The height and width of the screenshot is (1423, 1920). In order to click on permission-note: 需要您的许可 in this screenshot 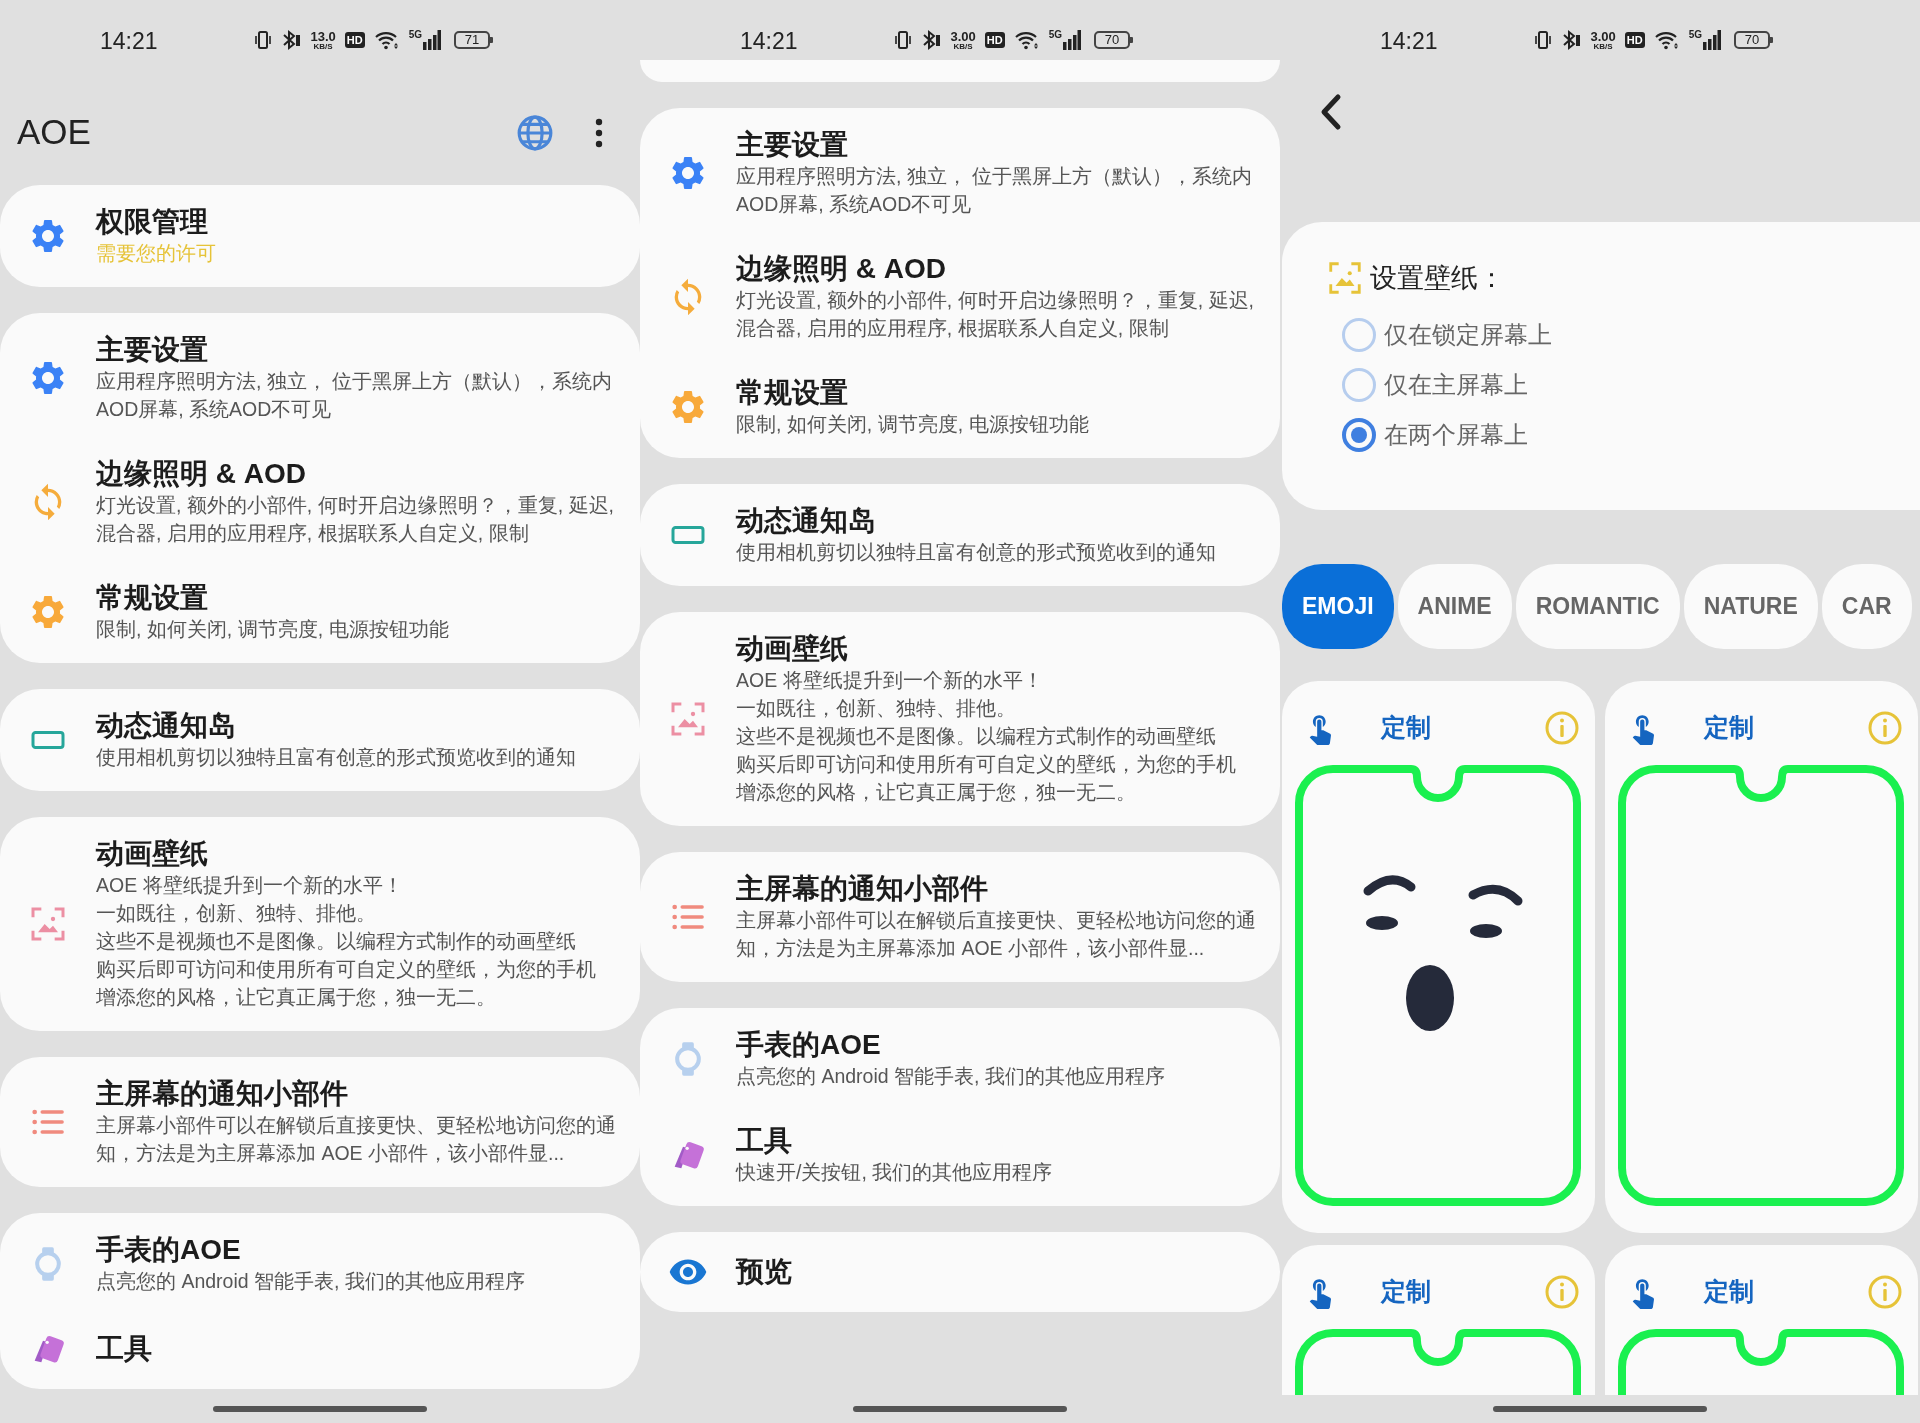, I will do `click(156, 253)`.